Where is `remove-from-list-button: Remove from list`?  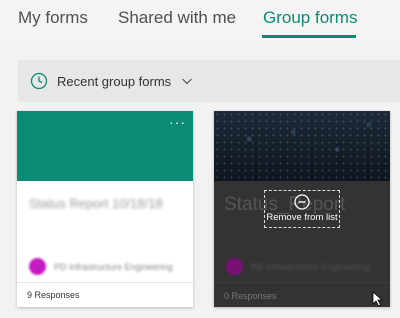 remove-from-list-button: Remove from list is located at coordinates (302, 209).